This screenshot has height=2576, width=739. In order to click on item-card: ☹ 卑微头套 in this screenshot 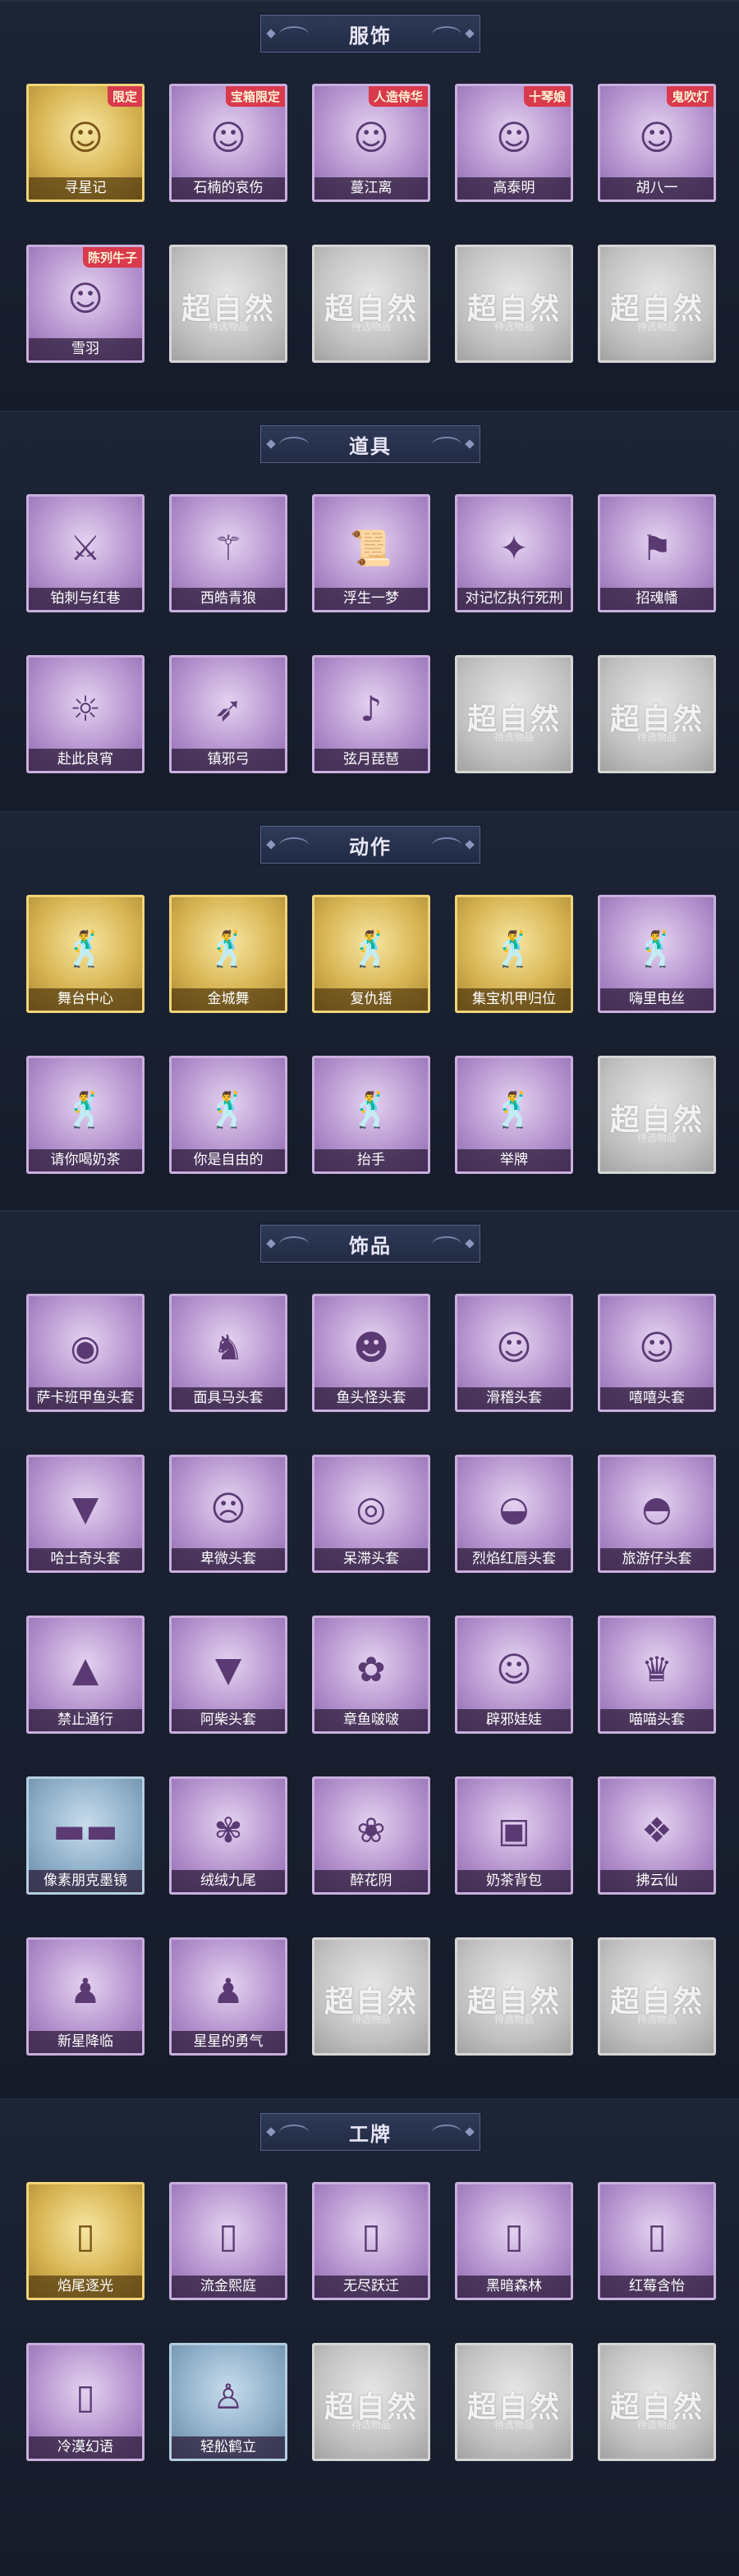, I will do `click(228, 1514)`.